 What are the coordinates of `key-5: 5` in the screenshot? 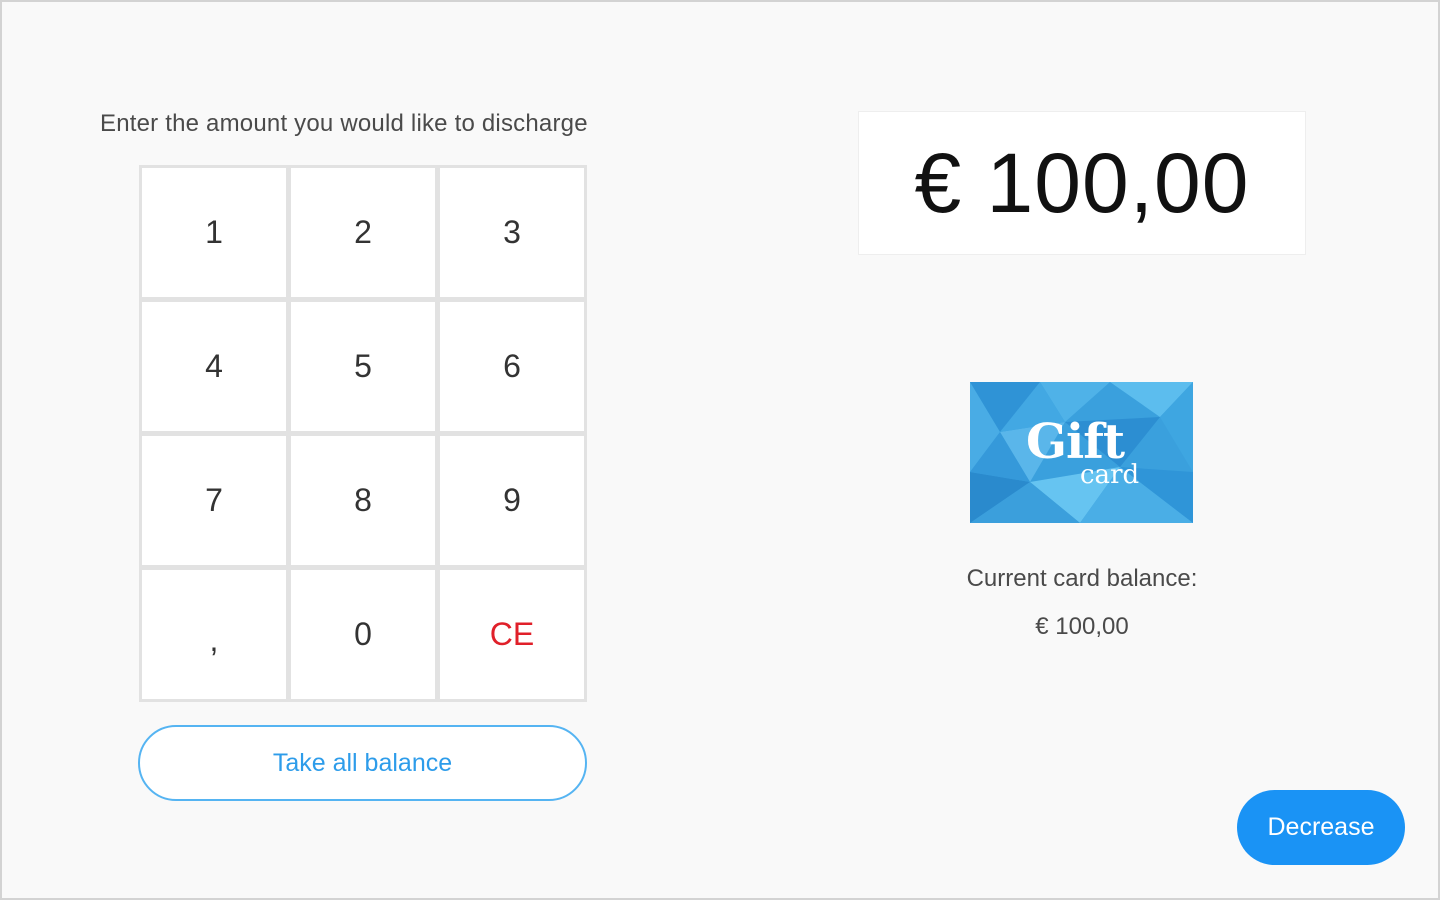 It's located at (363, 366).